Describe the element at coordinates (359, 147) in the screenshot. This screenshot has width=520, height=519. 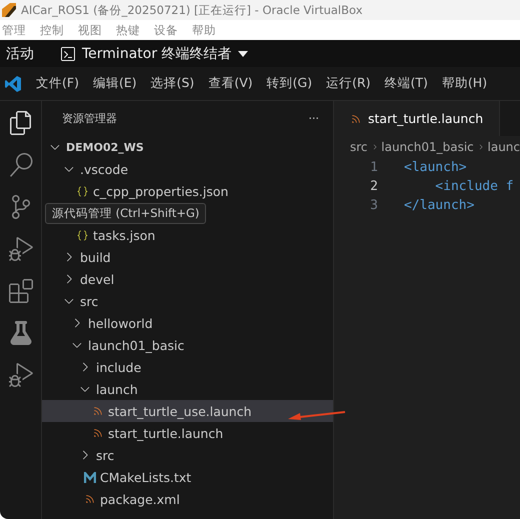
I see `breadcrumb-item: src` at that location.